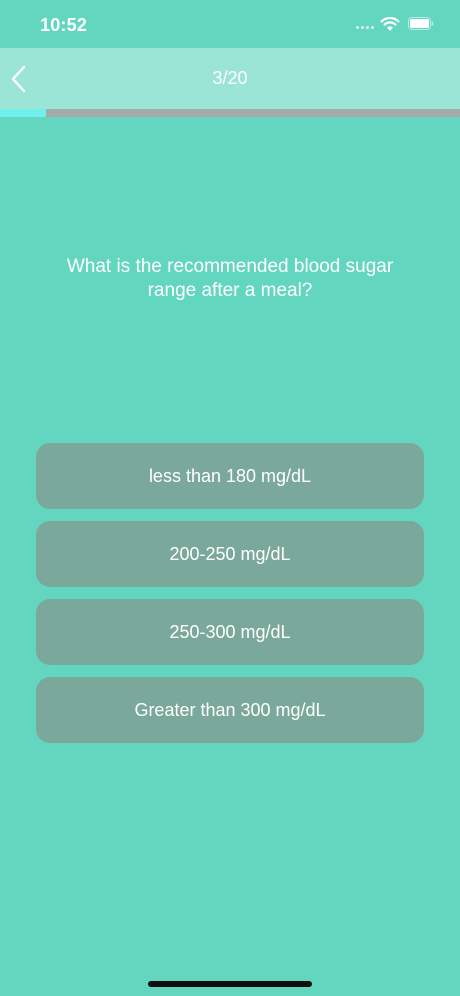  What do you see at coordinates (230, 984) in the screenshot?
I see `home-indicator` at bounding box center [230, 984].